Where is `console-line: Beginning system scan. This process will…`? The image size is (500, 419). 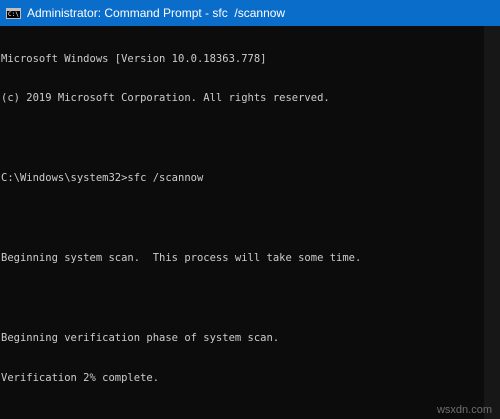 console-line: Beginning system scan. This process will… is located at coordinates (181, 258).